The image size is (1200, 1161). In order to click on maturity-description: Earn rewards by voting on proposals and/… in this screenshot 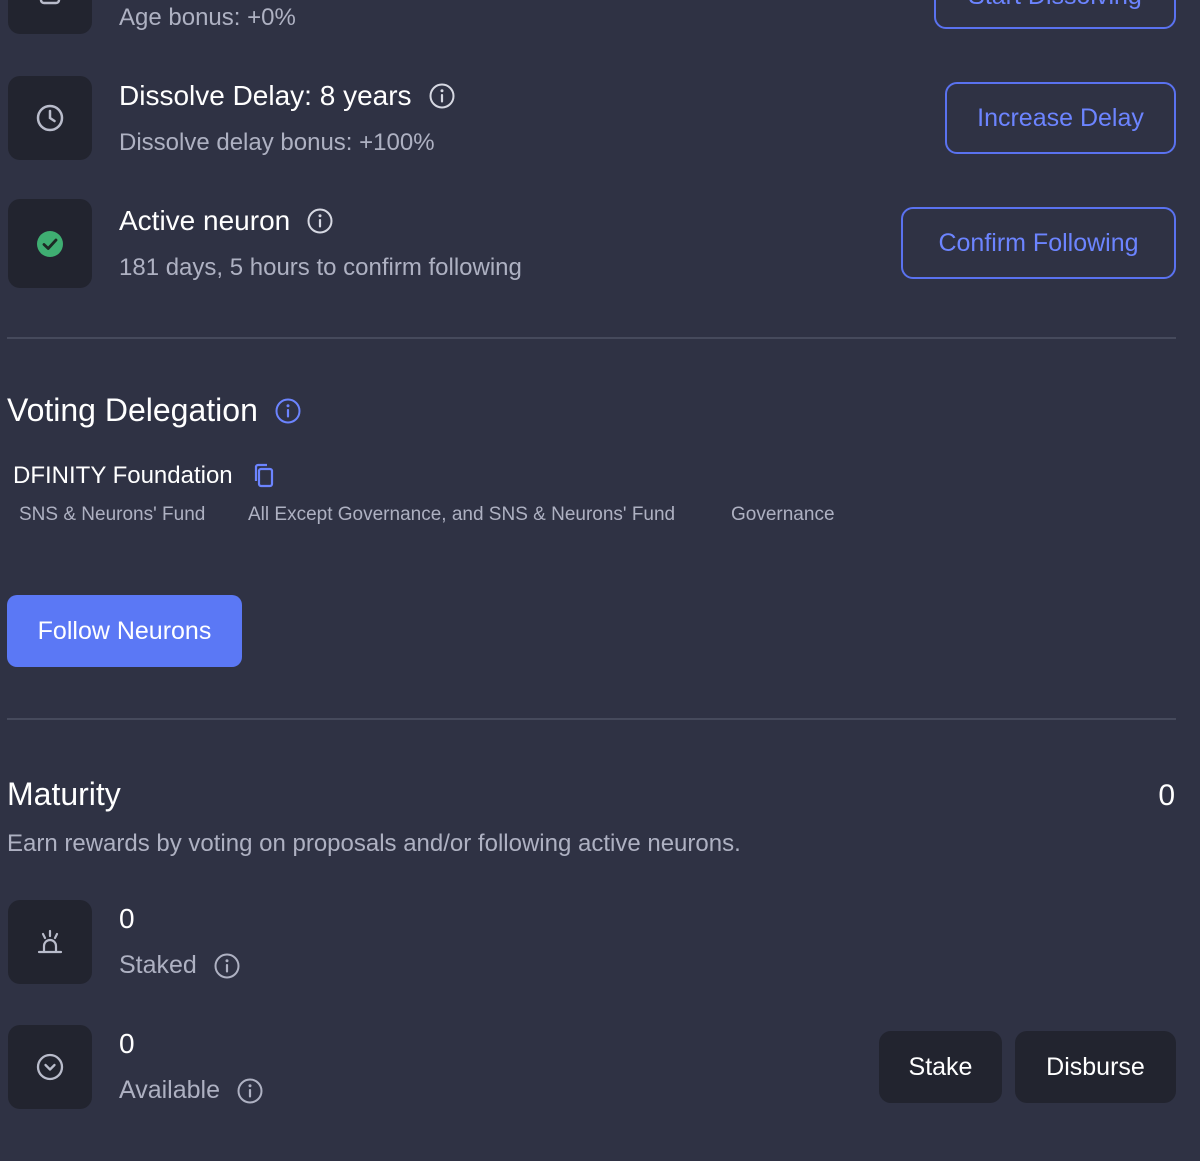, I will do `click(374, 843)`.